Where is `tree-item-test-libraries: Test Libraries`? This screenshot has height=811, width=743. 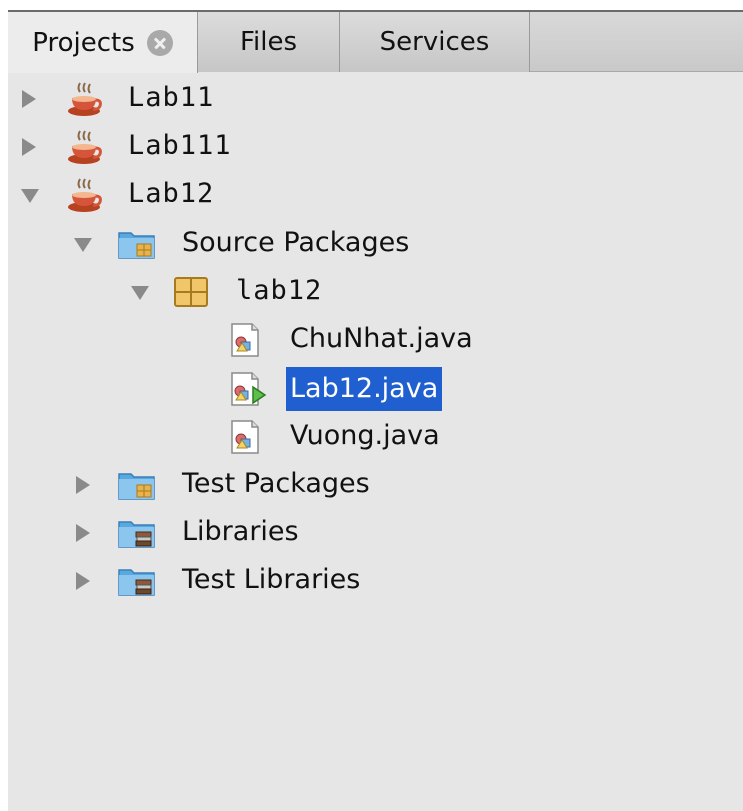 tree-item-test-libraries: Test Libraries is located at coordinates (258, 581).